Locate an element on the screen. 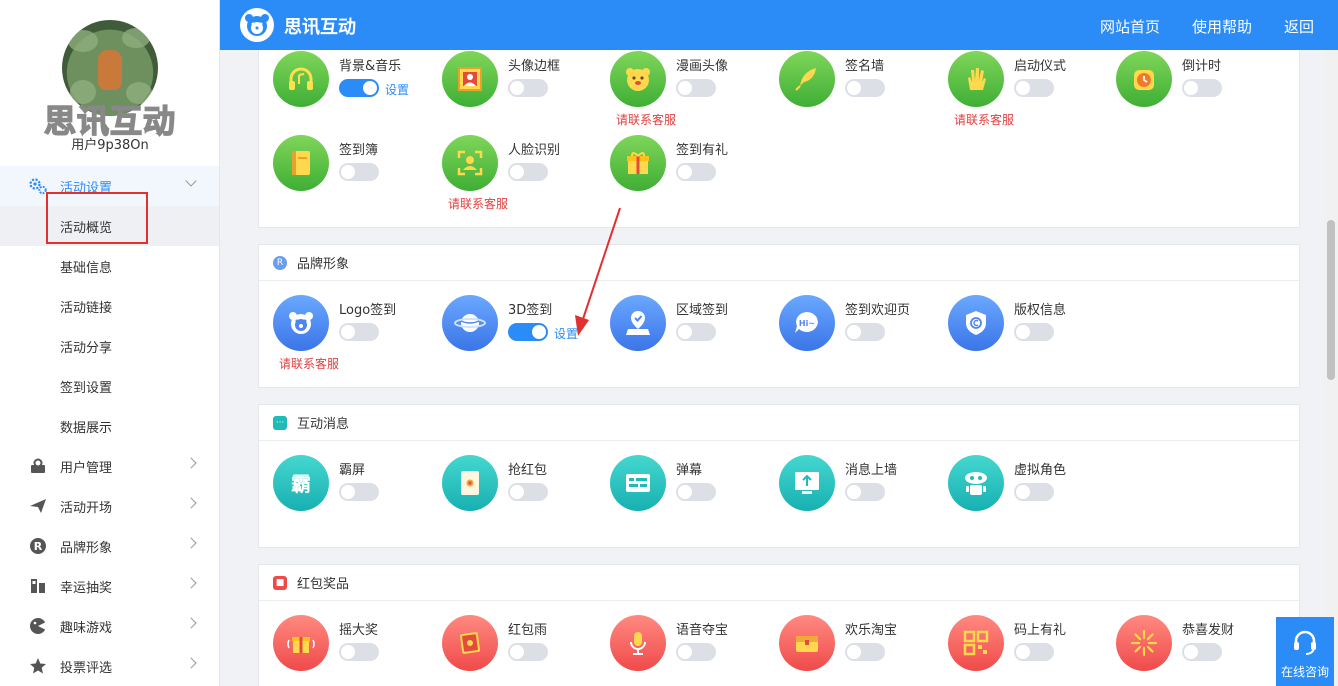 The image size is (1338, 686). sidebar-item-brand: R 品牌形象 is located at coordinates (109, 546).